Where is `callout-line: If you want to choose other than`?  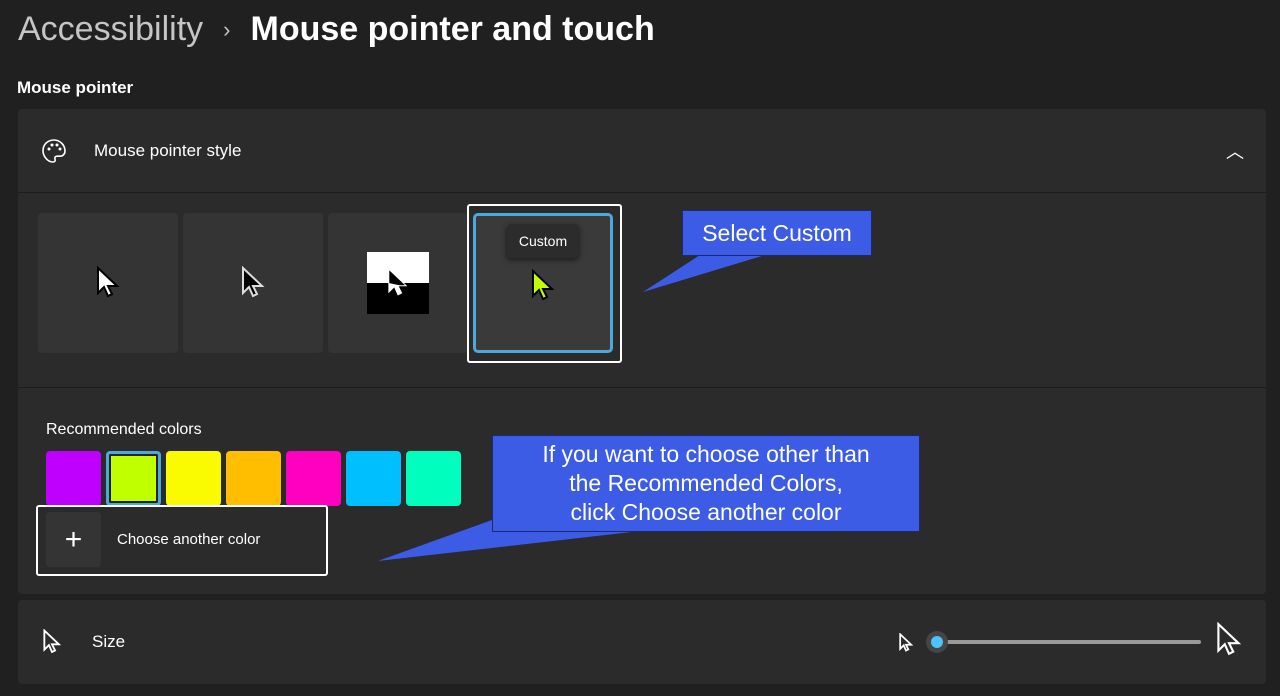
callout-line: If you want to choose other than is located at coordinates (706, 454).